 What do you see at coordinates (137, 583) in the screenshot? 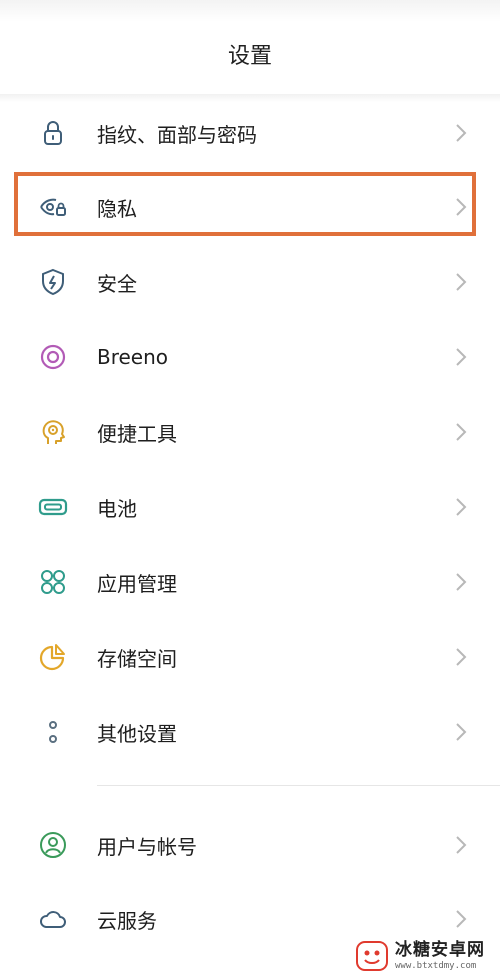
I see `settings-item-label: 应用管理` at bounding box center [137, 583].